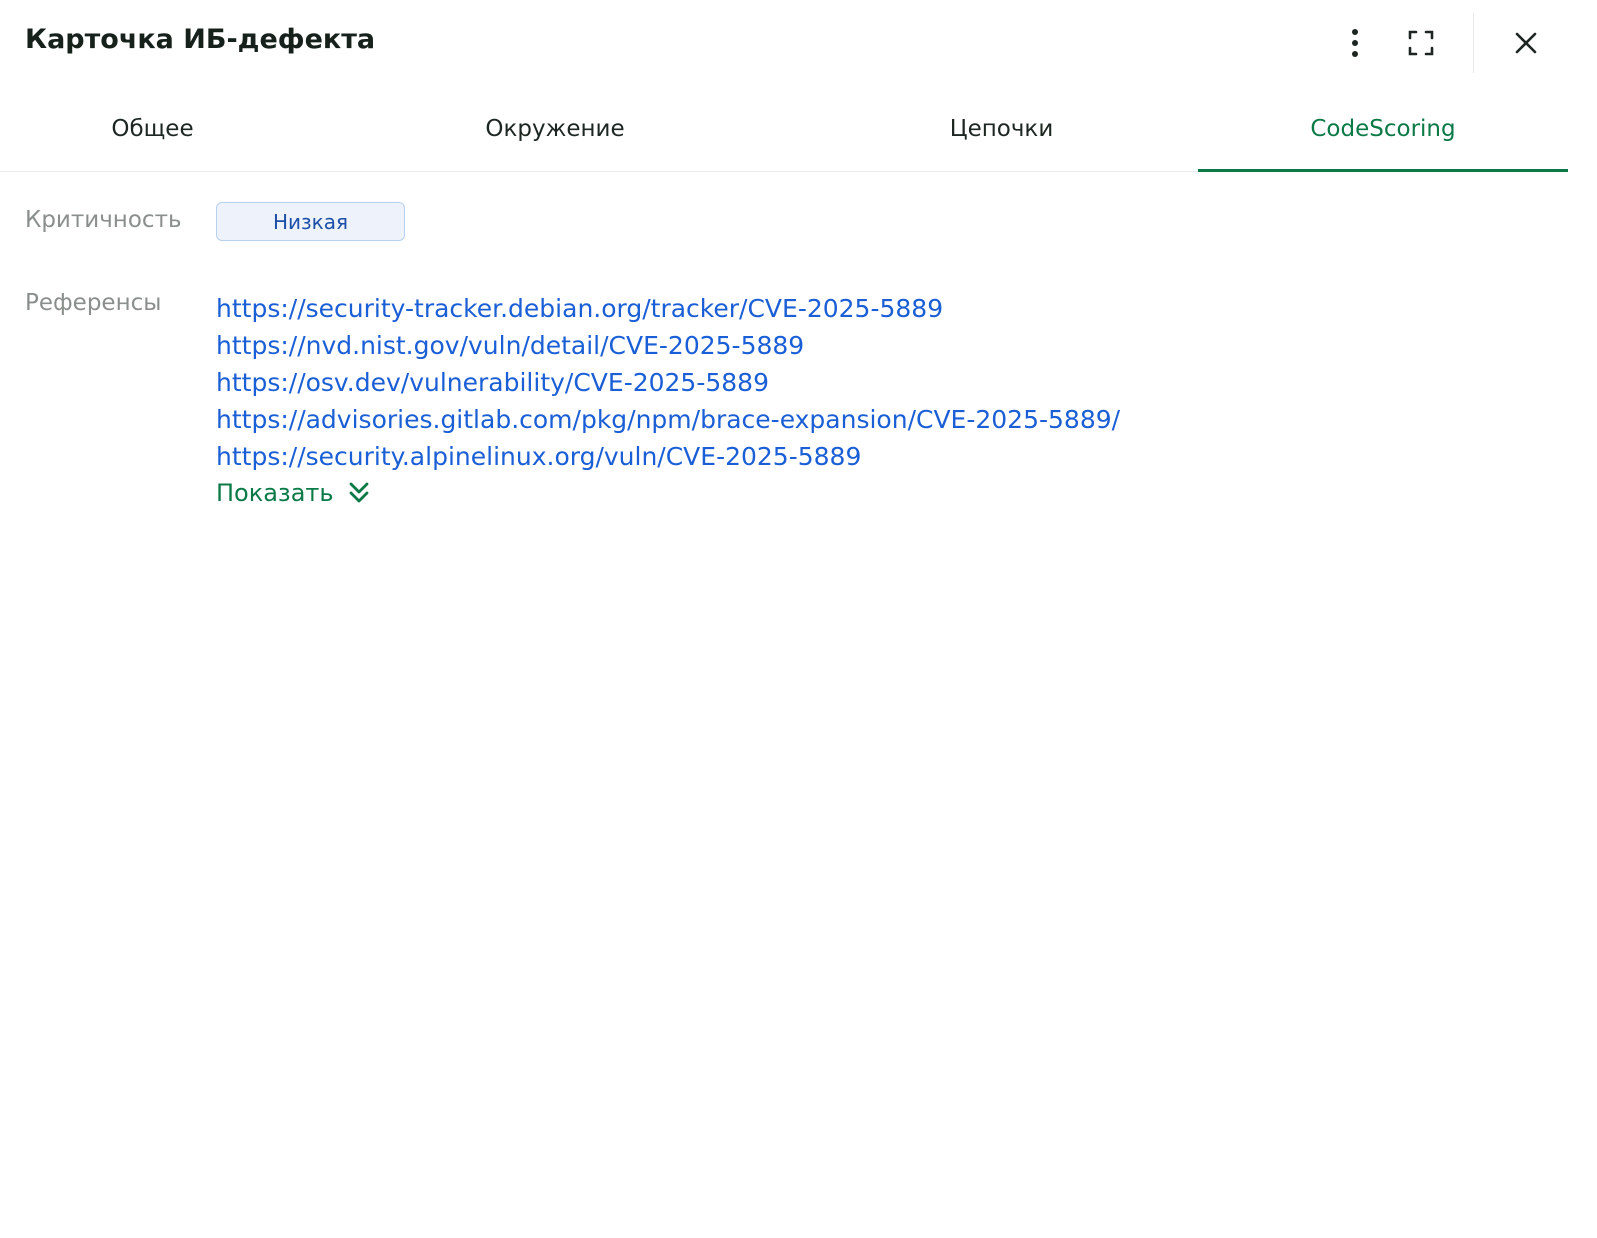 Image resolution: width=1597 pixels, height=1238 pixels. What do you see at coordinates (103, 220) in the screenshot?
I see `criticality-label: Критичность` at bounding box center [103, 220].